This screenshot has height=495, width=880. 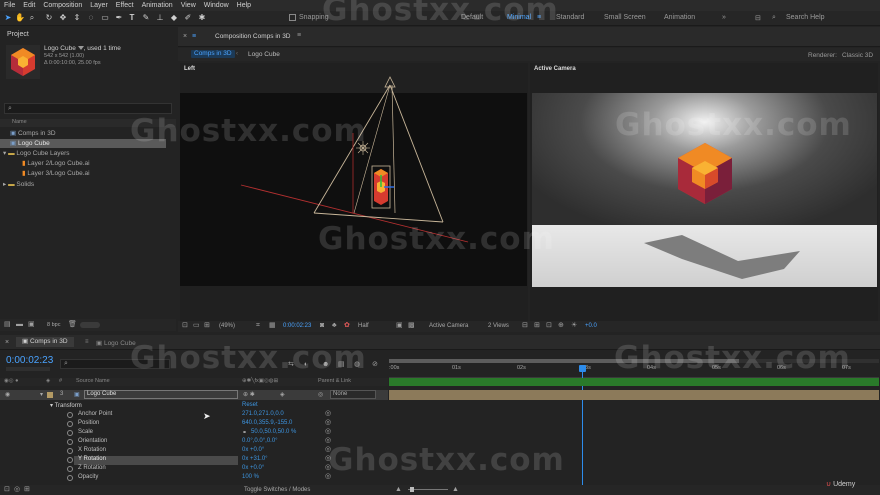 I want to click on timeline-tab-comps-in-3d: ▣ Comps in 3D, so click(x=45, y=342).